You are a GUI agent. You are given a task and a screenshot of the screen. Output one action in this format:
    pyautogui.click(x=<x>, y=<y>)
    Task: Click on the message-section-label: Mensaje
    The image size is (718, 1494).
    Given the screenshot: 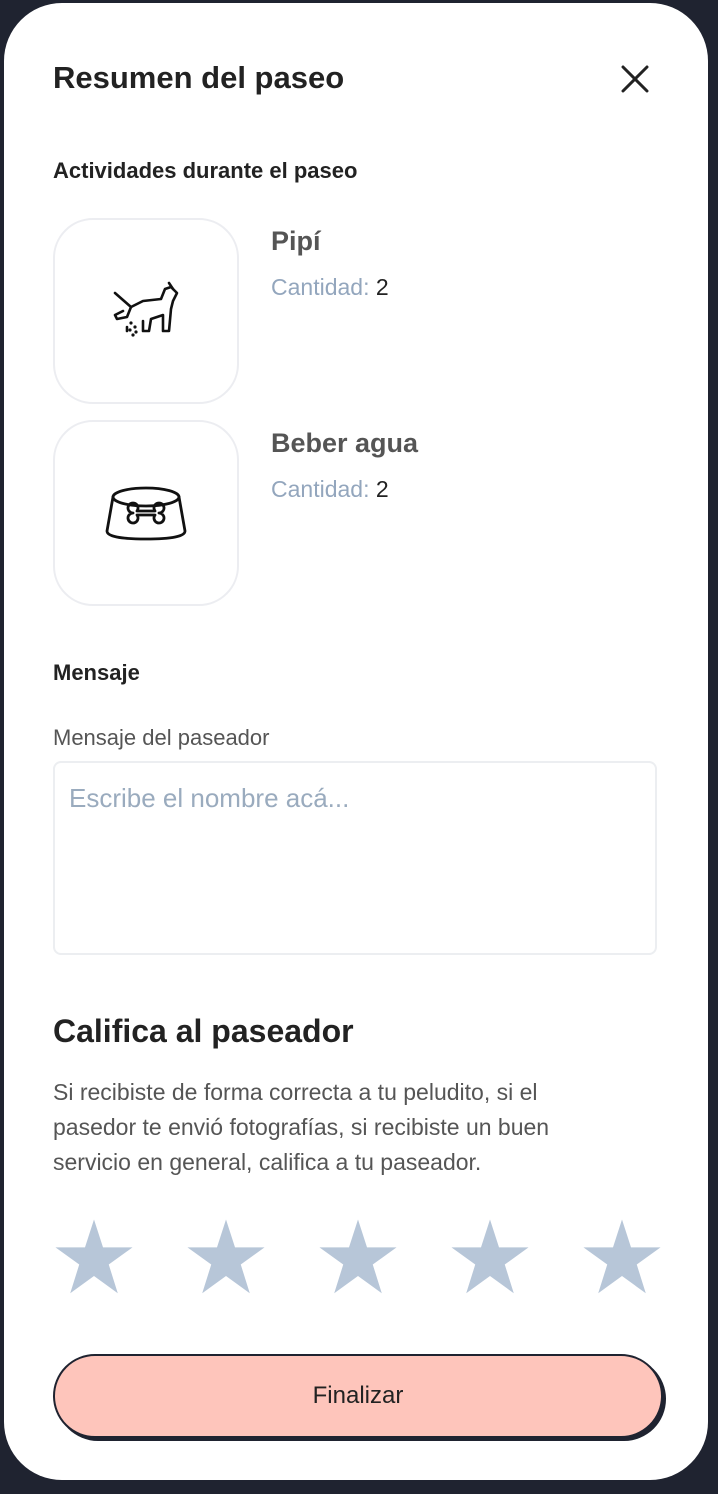 What is the action you would take?
    pyautogui.click(x=96, y=672)
    